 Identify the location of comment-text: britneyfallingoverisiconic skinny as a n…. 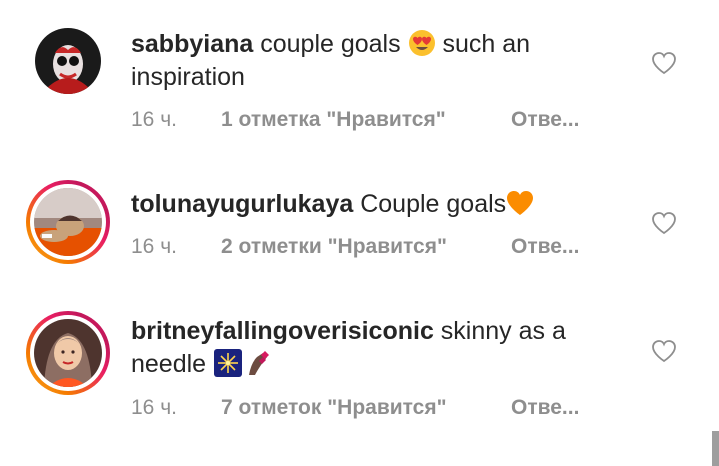
(371, 348).